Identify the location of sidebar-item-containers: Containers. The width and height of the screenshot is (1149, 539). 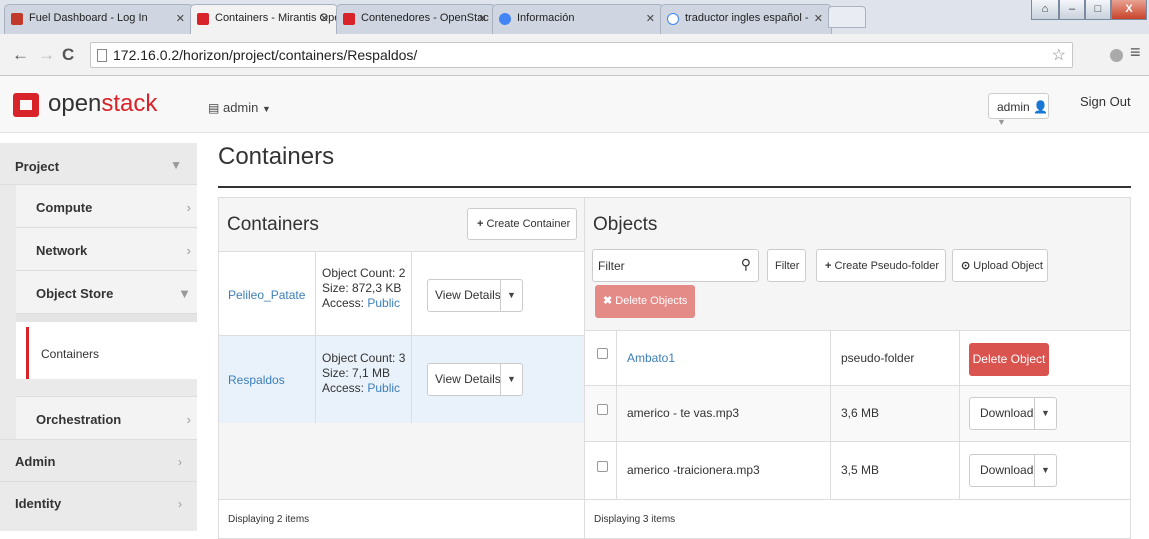
(111, 353).